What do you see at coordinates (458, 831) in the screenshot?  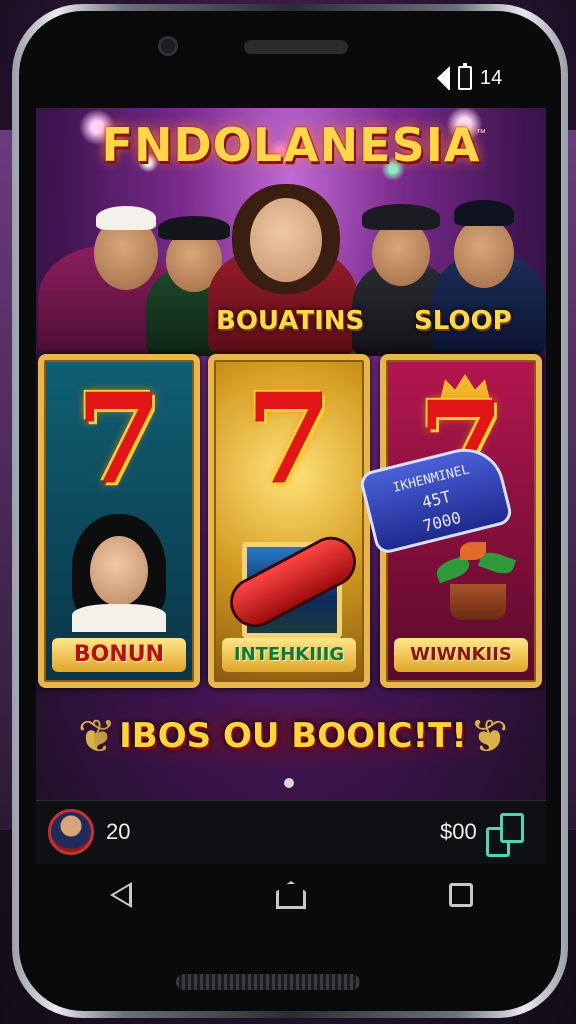 I see `bank-balance: $00` at bounding box center [458, 831].